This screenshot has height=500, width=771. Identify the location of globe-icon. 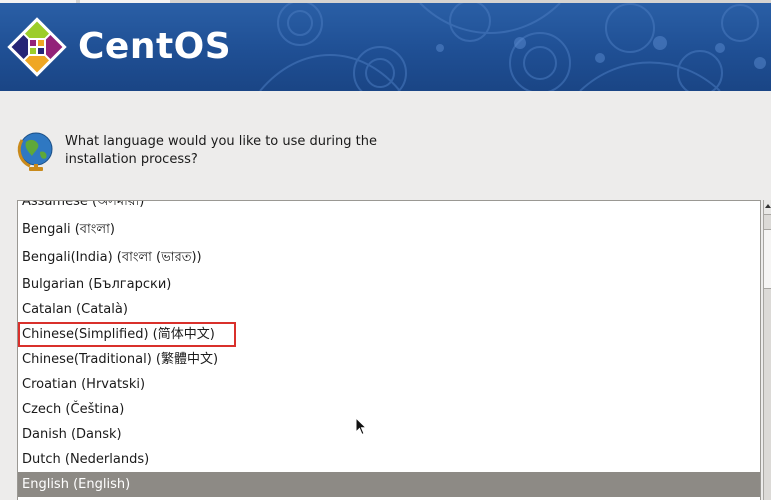
(35, 151).